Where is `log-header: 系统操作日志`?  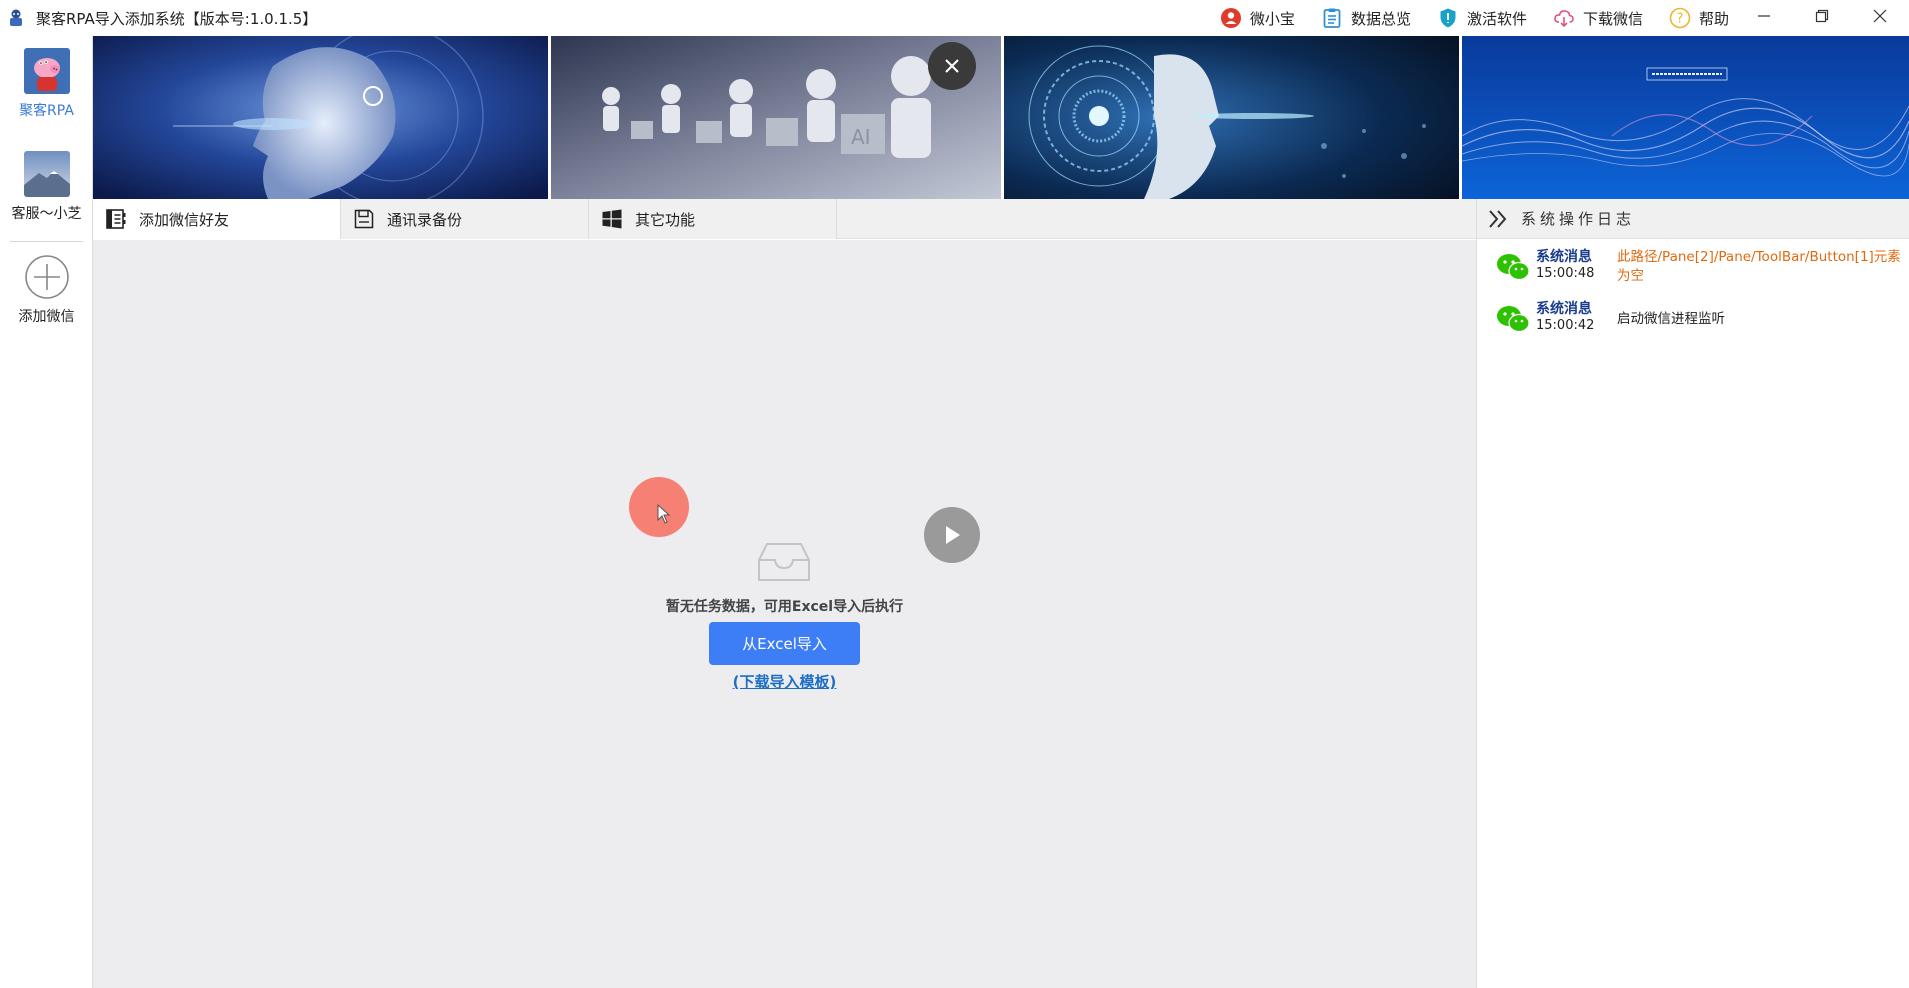 log-header: 系统操作日志 is located at coordinates (1693, 219).